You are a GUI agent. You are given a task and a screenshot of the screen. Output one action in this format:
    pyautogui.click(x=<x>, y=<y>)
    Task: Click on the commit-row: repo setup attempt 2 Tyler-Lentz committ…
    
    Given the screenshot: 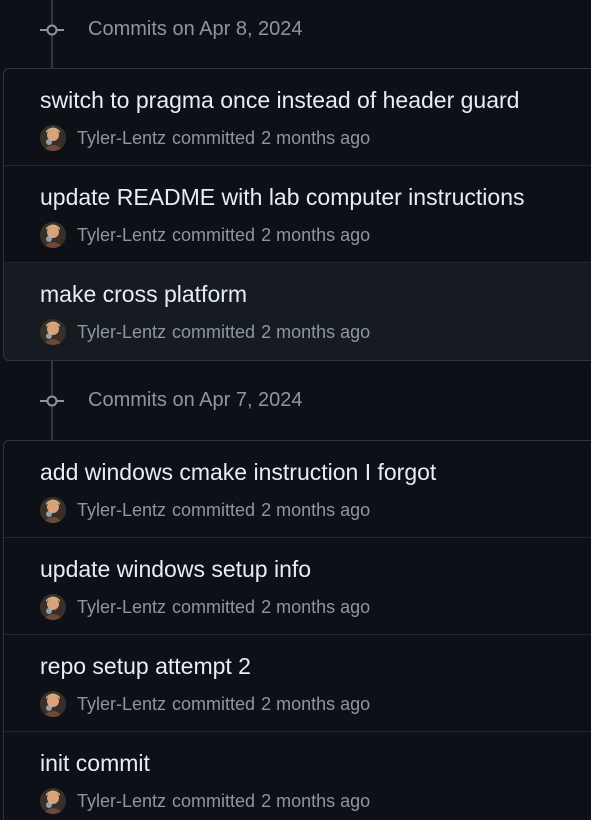 What is the action you would take?
    pyautogui.click(x=297, y=683)
    